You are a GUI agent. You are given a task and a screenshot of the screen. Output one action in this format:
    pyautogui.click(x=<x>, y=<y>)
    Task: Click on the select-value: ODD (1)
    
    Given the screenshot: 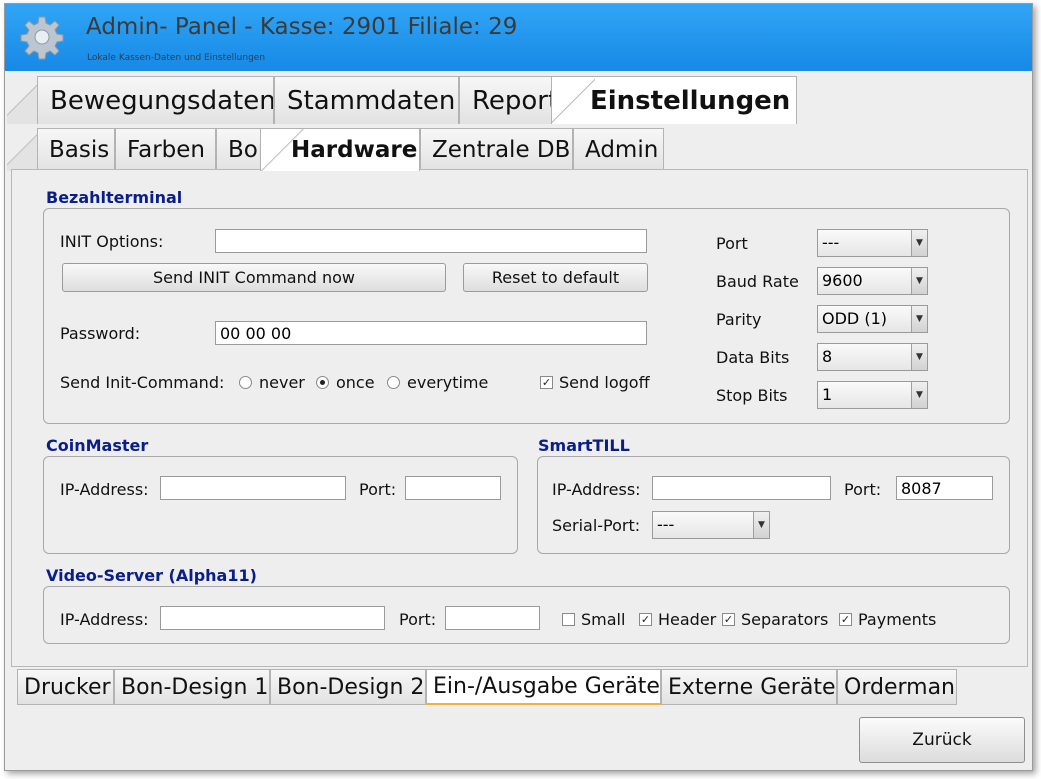 What is the action you would take?
    pyautogui.click(x=854, y=318)
    